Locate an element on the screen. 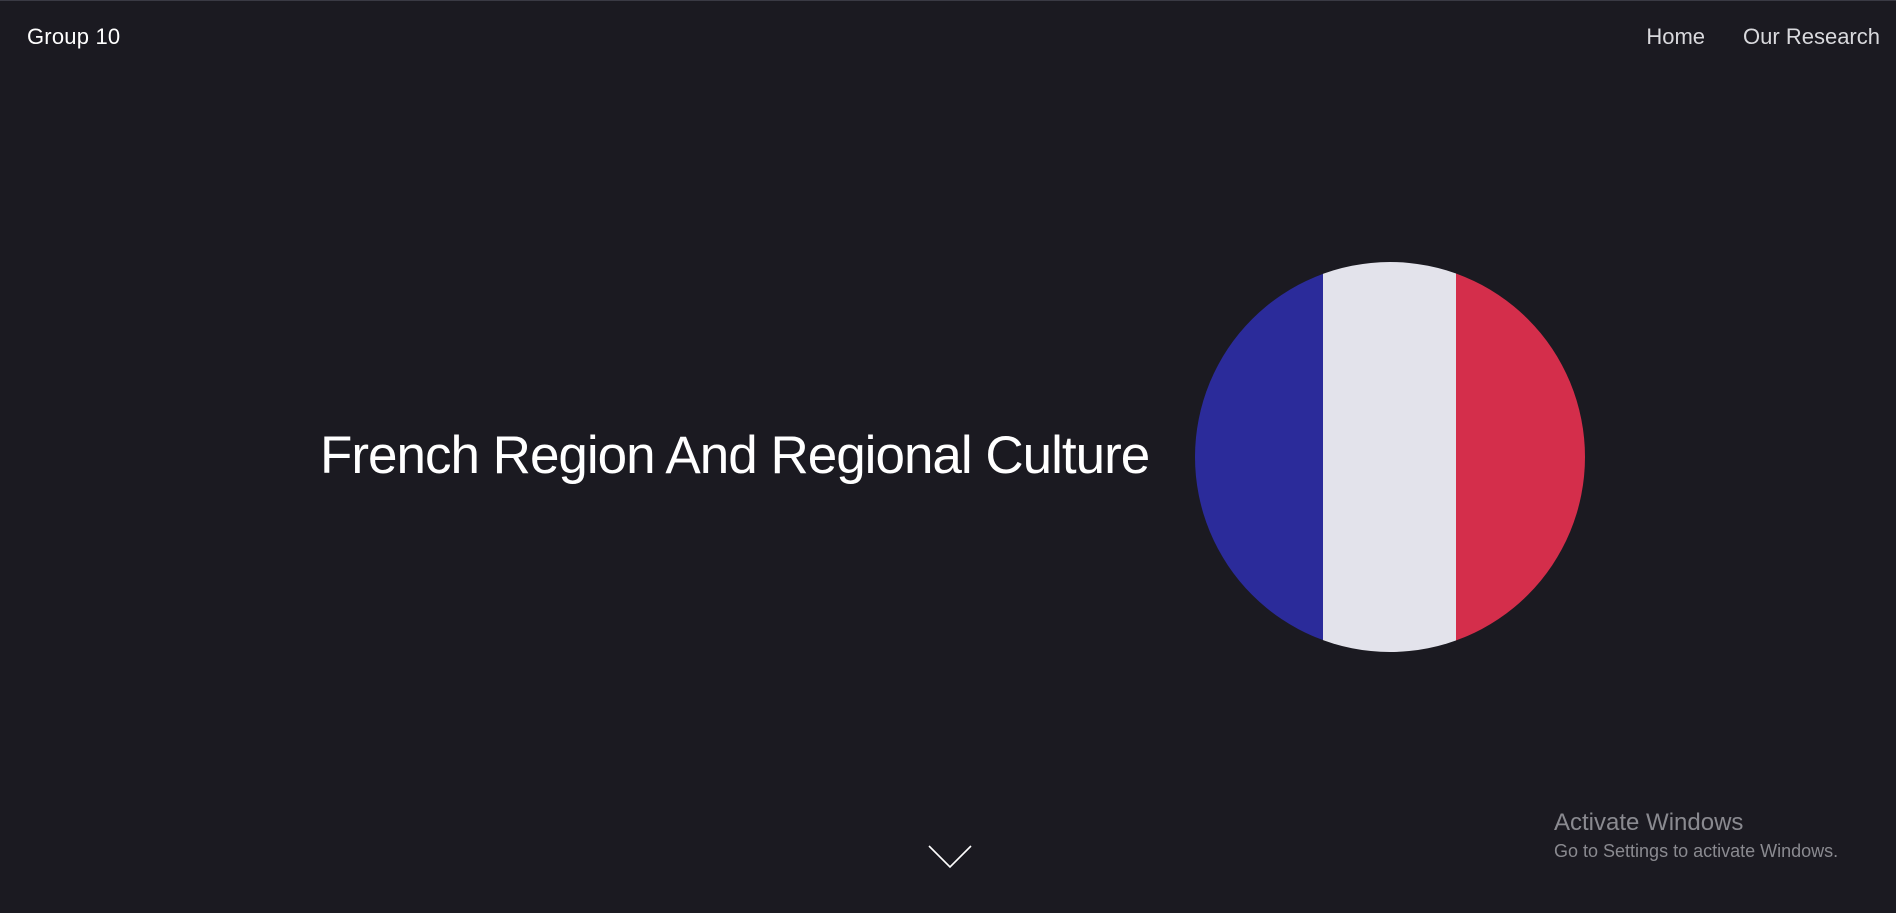 The width and height of the screenshot is (1896, 913). flag-stripe-blue is located at coordinates (1259, 457).